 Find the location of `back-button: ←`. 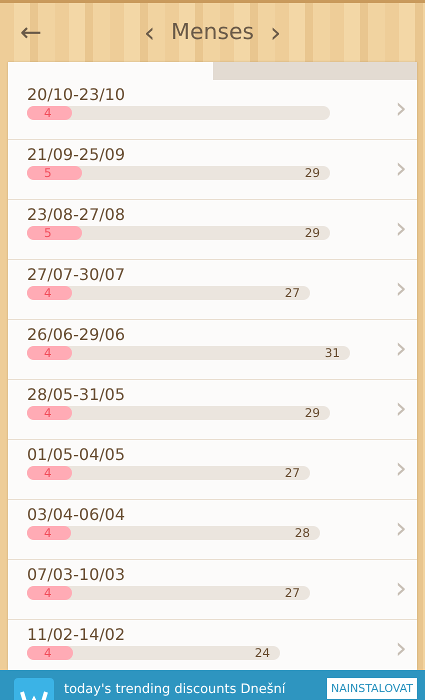

back-button: ← is located at coordinates (31, 33).